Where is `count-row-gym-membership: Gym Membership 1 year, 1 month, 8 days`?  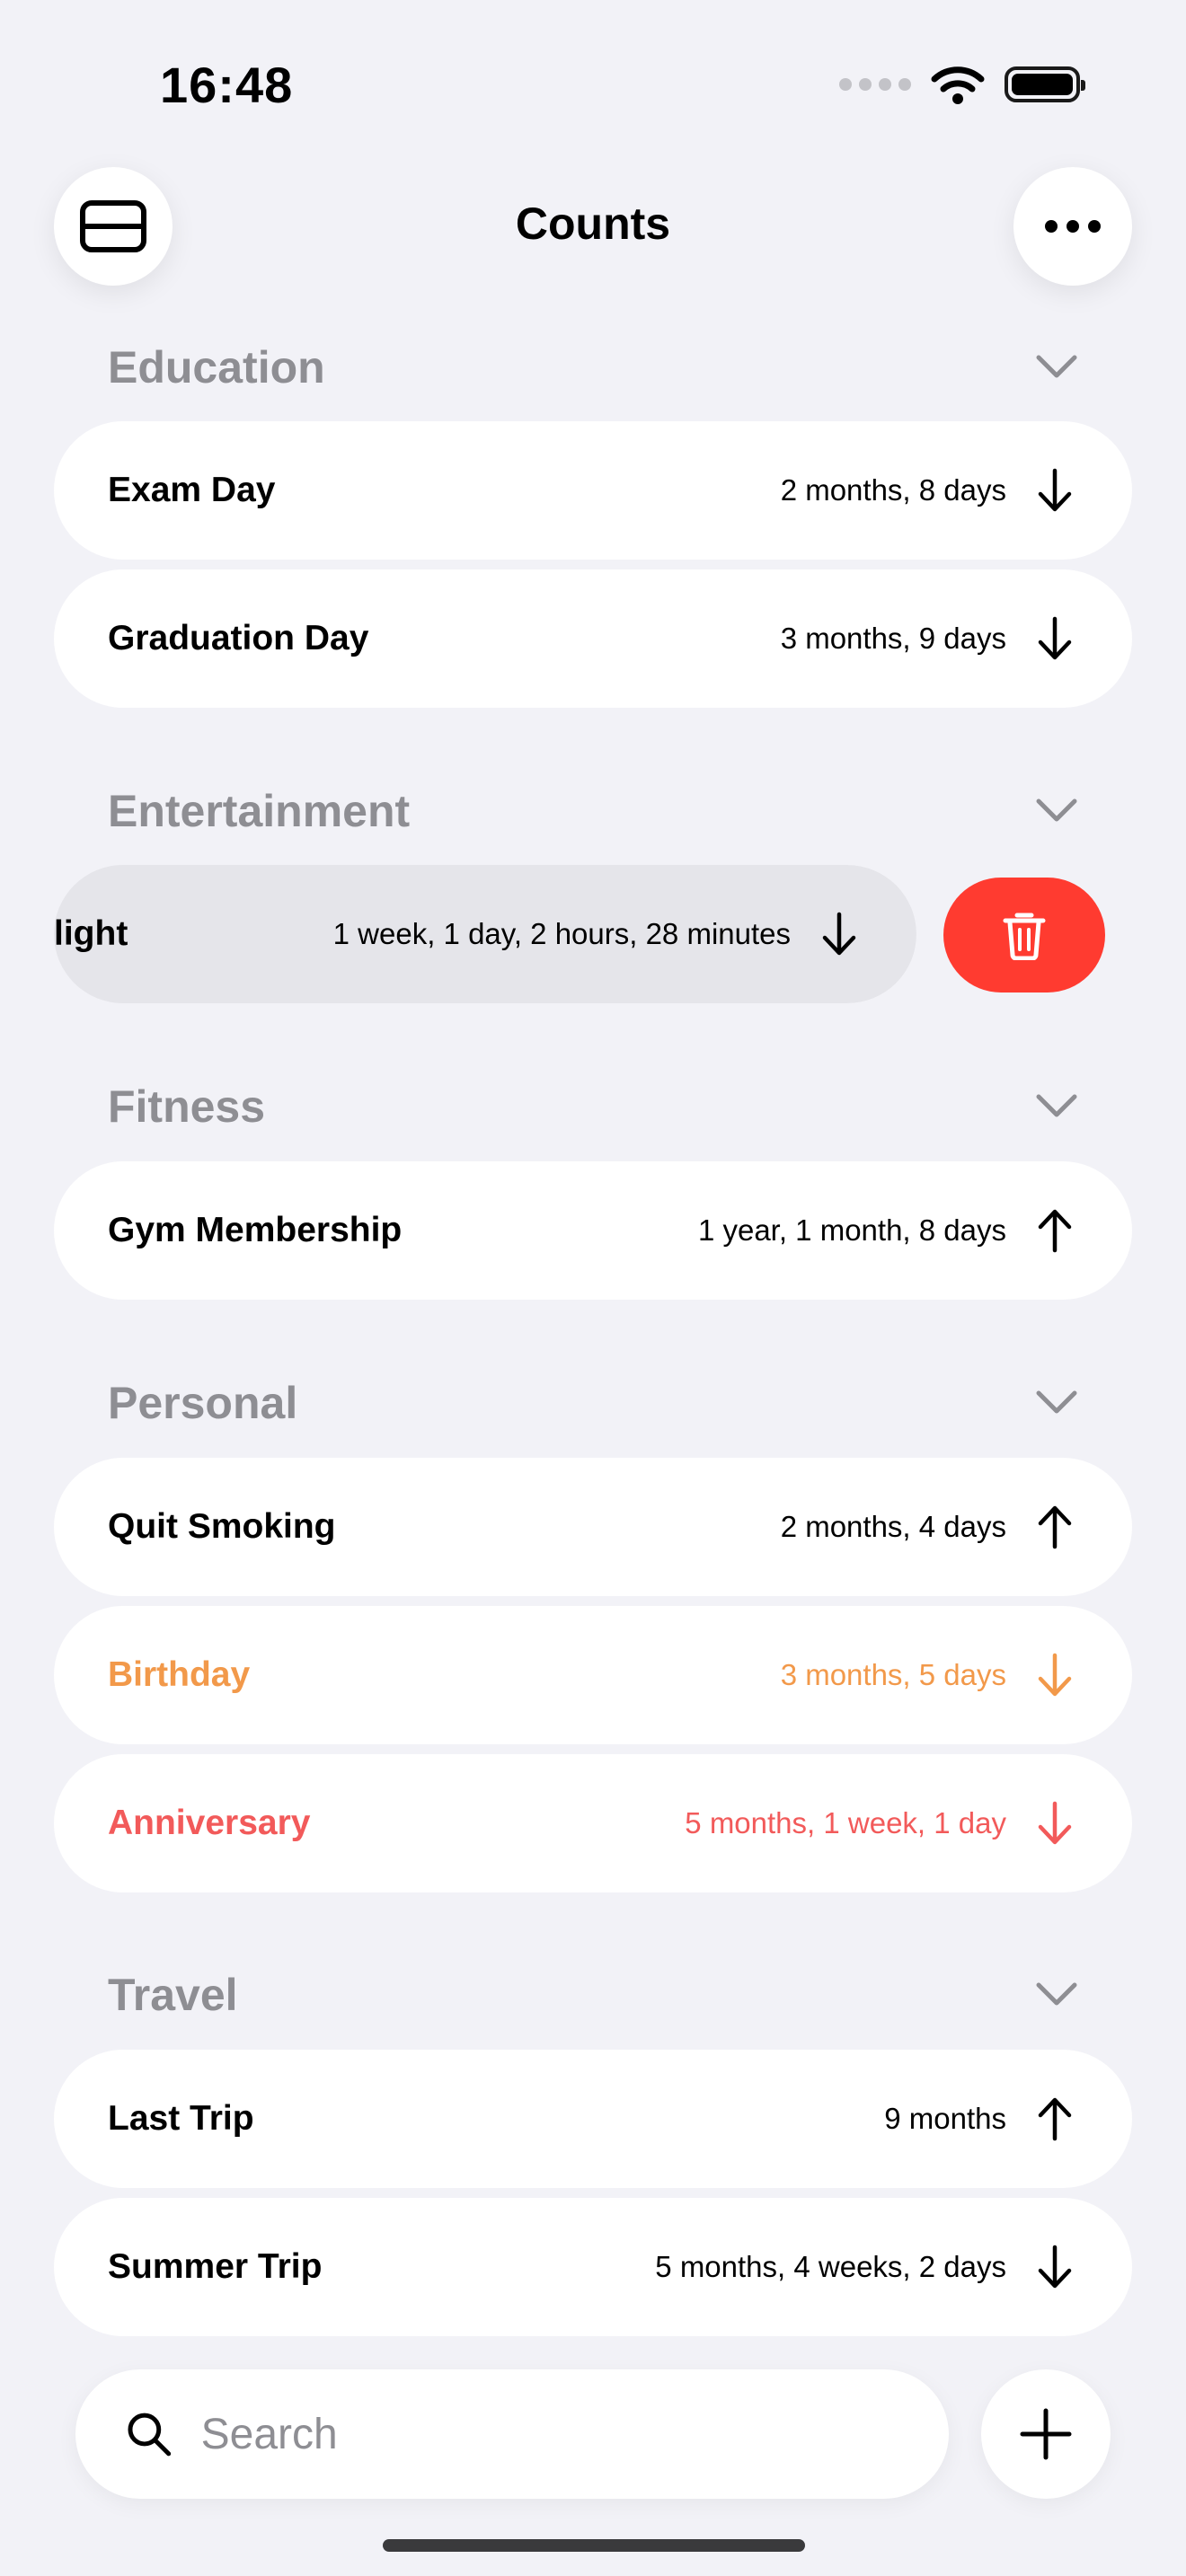
count-row-gym-membership: Gym Membership 1 year, 1 month, 8 days is located at coordinates (593, 1230).